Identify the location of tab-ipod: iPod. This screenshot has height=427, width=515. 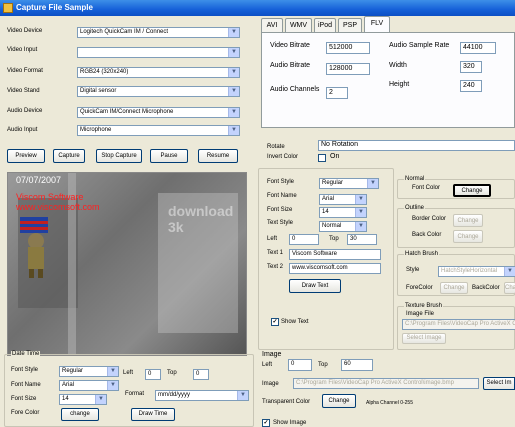
(325, 25).